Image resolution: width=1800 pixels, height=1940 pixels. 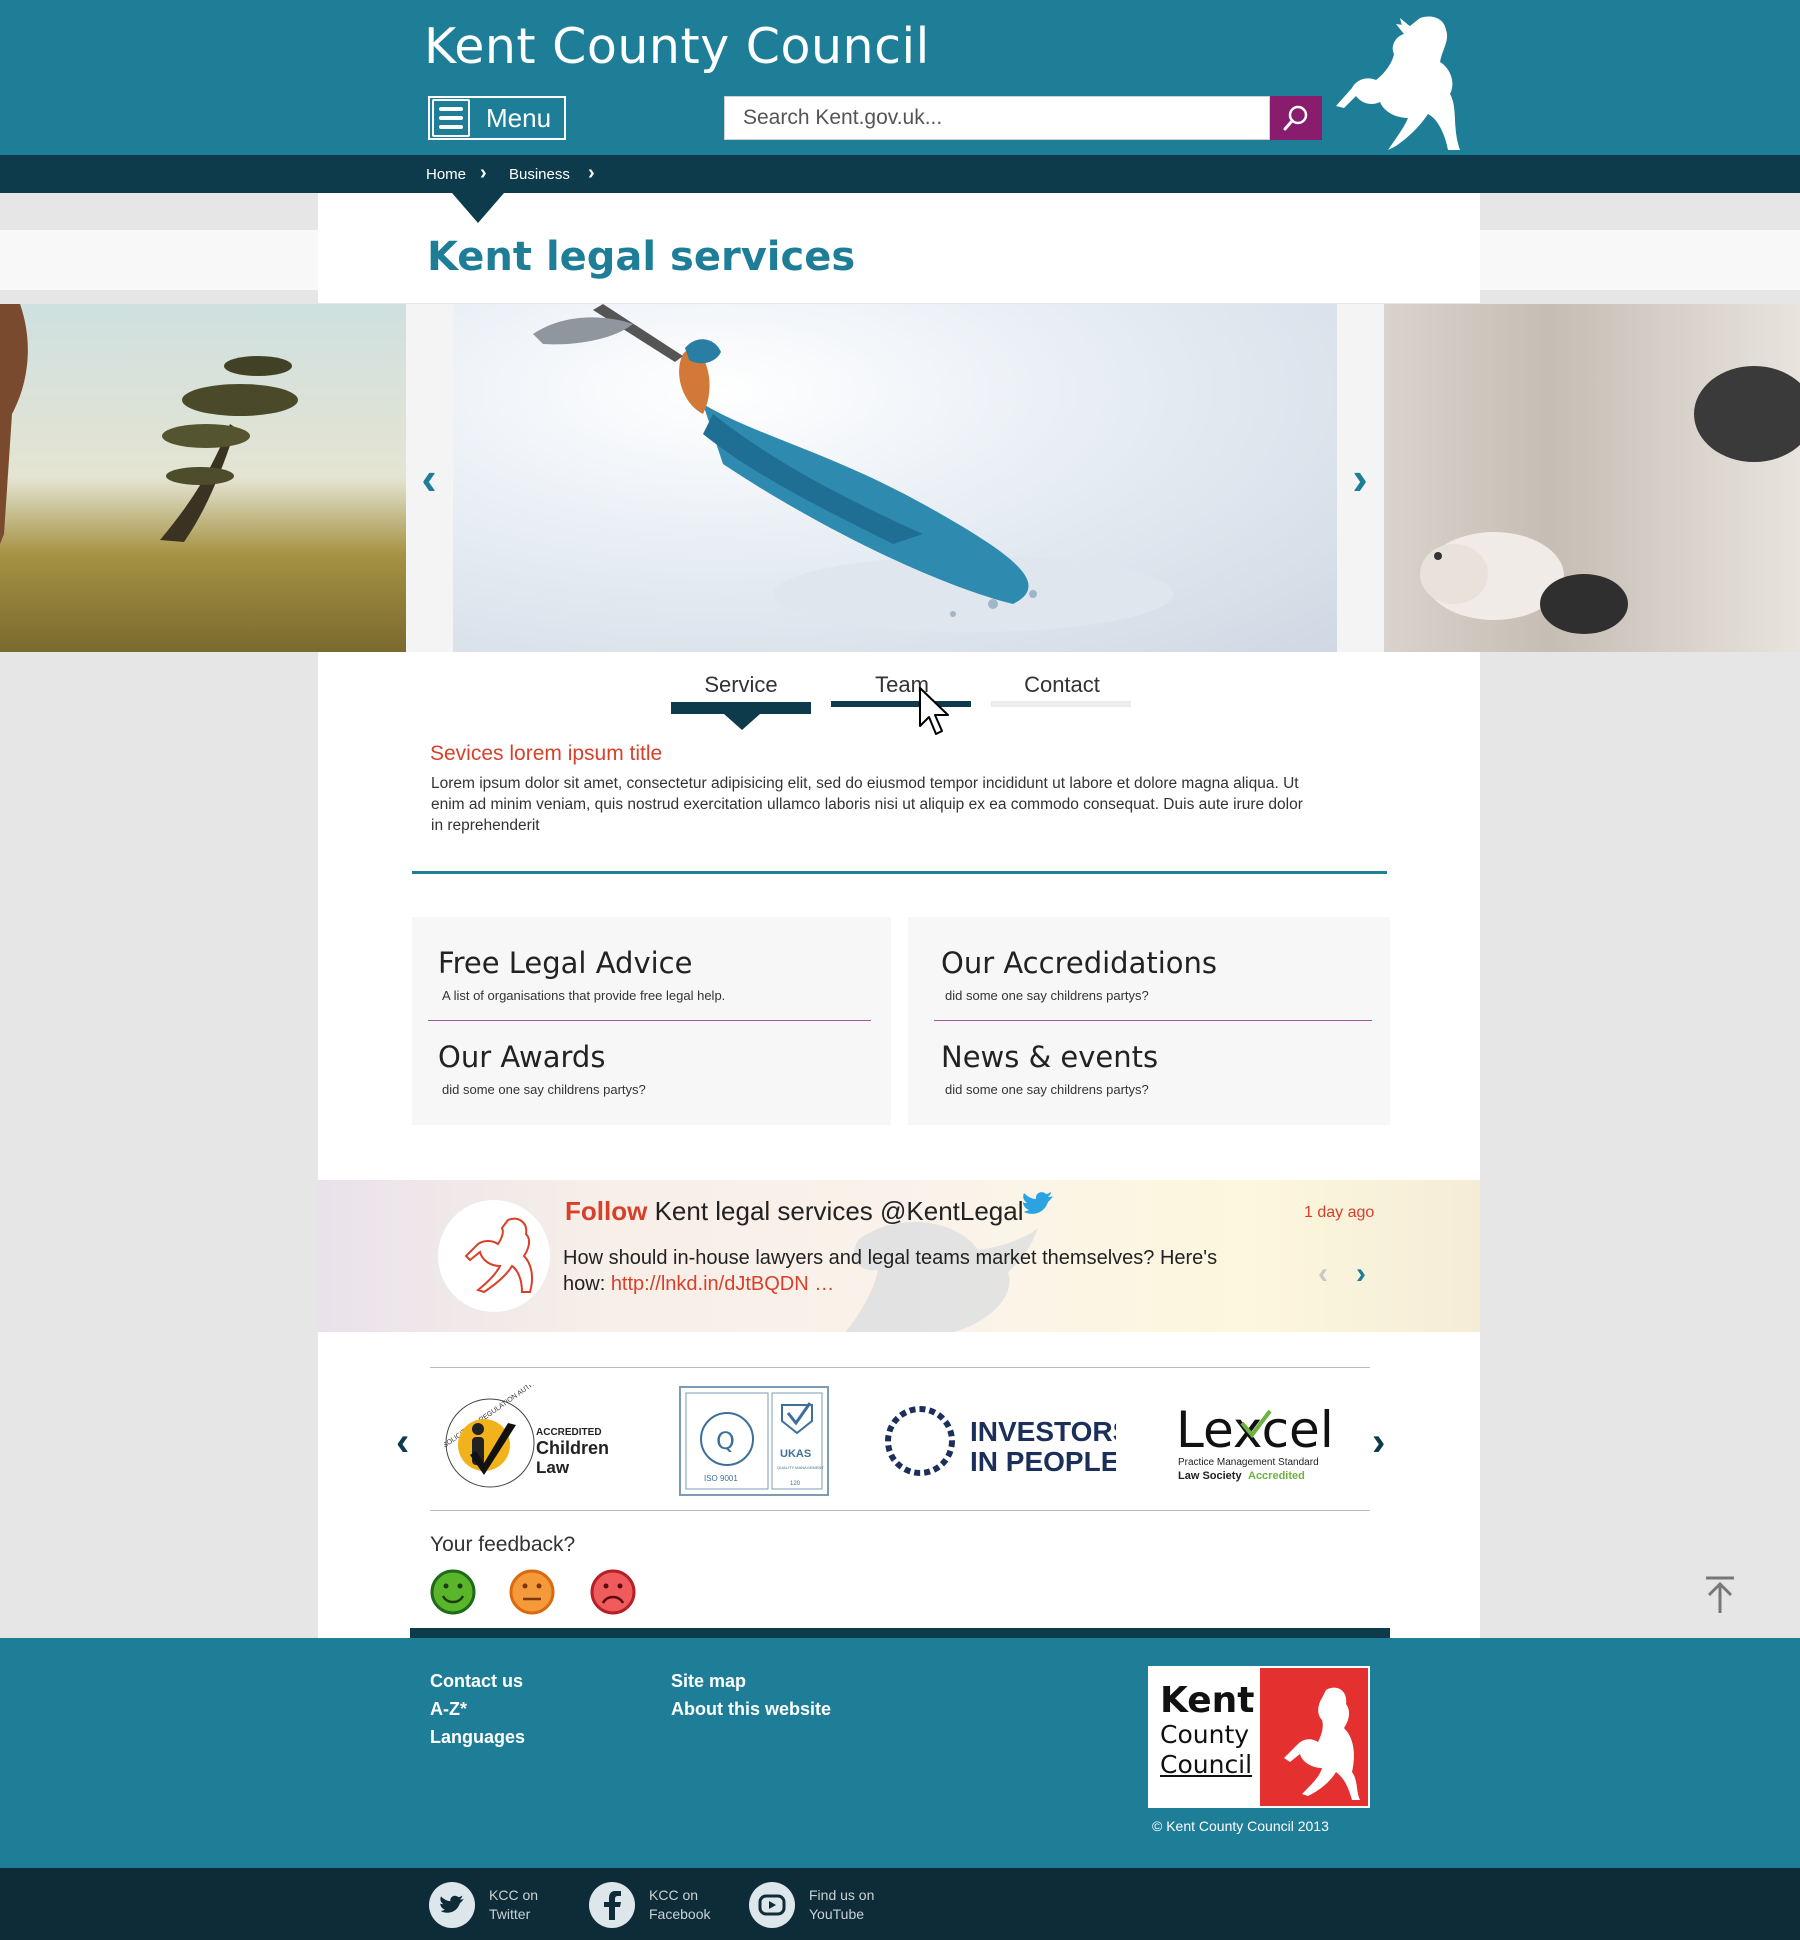 What do you see at coordinates (522, 1057) in the screenshot?
I see `panel-heading: Our Awards` at bounding box center [522, 1057].